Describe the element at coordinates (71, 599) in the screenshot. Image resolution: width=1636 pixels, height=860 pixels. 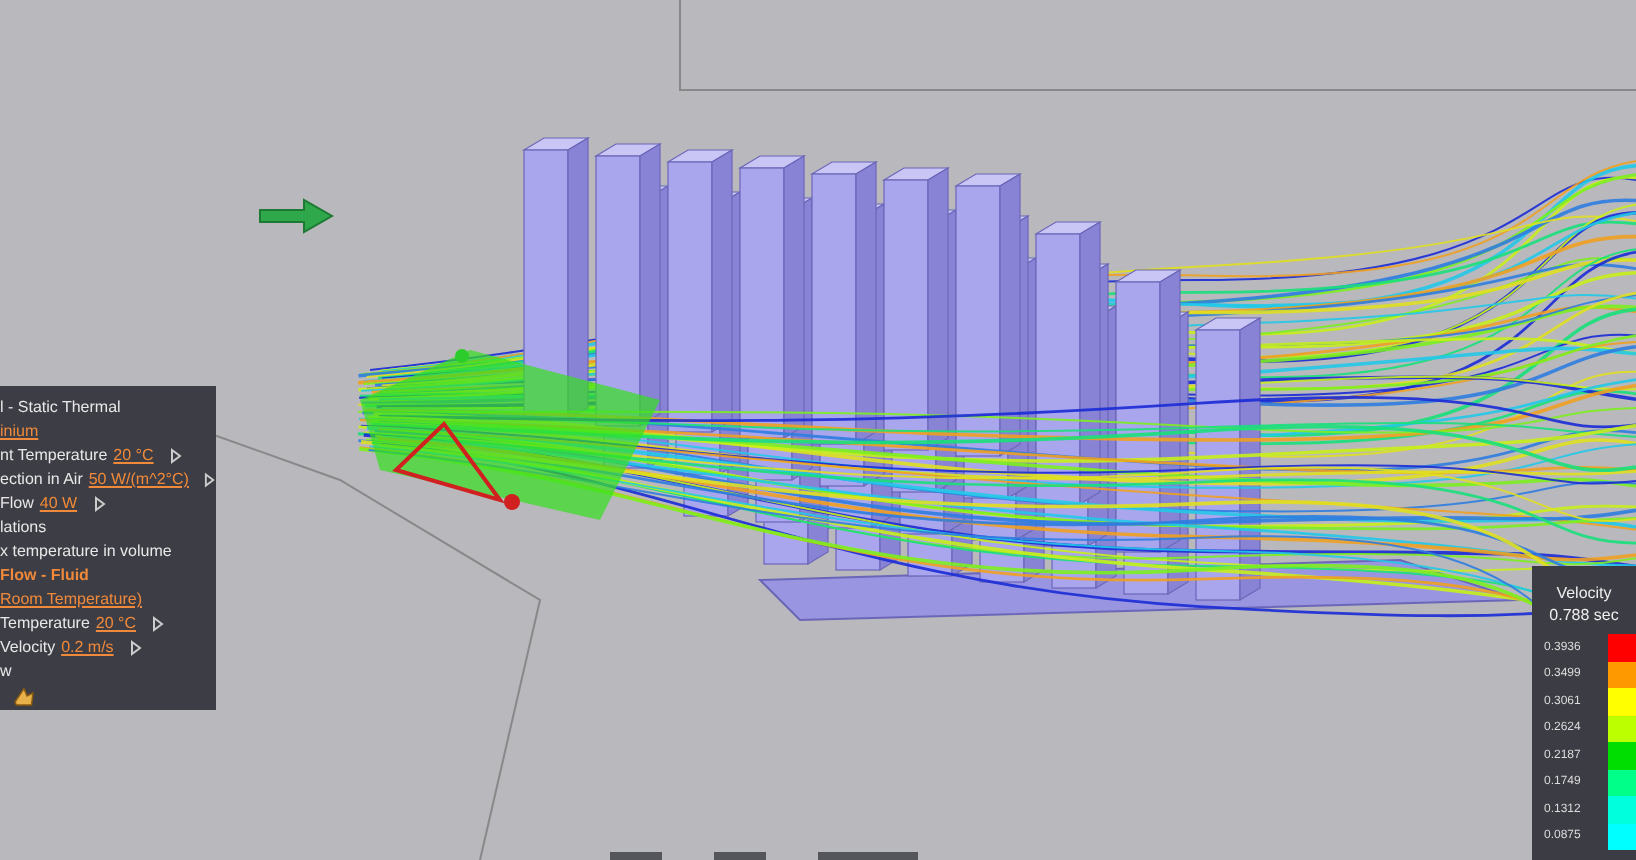
I see `material-link: Room Temperature)` at that location.